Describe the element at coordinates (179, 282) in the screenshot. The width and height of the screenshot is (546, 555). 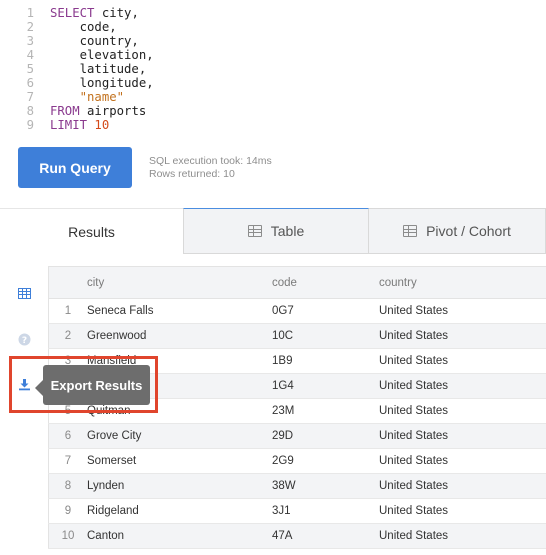
I see `header-city: city` at that location.